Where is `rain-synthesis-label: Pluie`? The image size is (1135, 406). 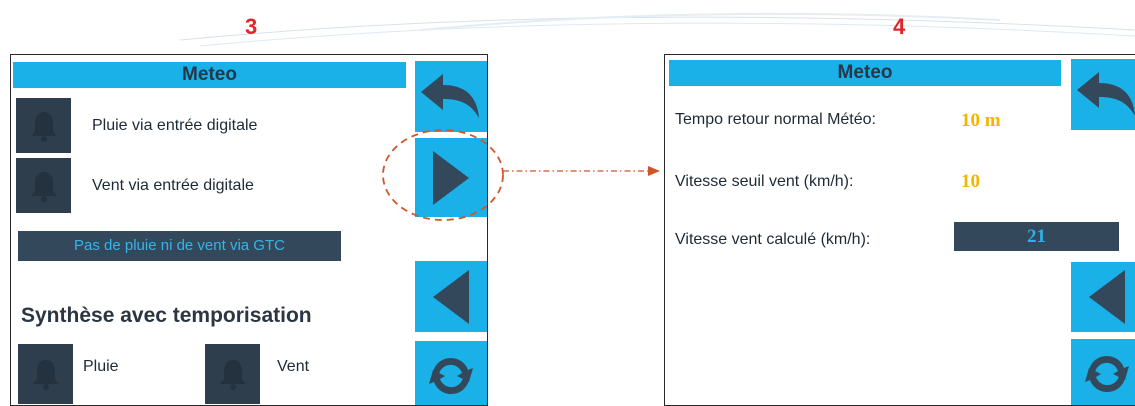 rain-synthesis-label: Pluie is located at coordinates (101, 366).